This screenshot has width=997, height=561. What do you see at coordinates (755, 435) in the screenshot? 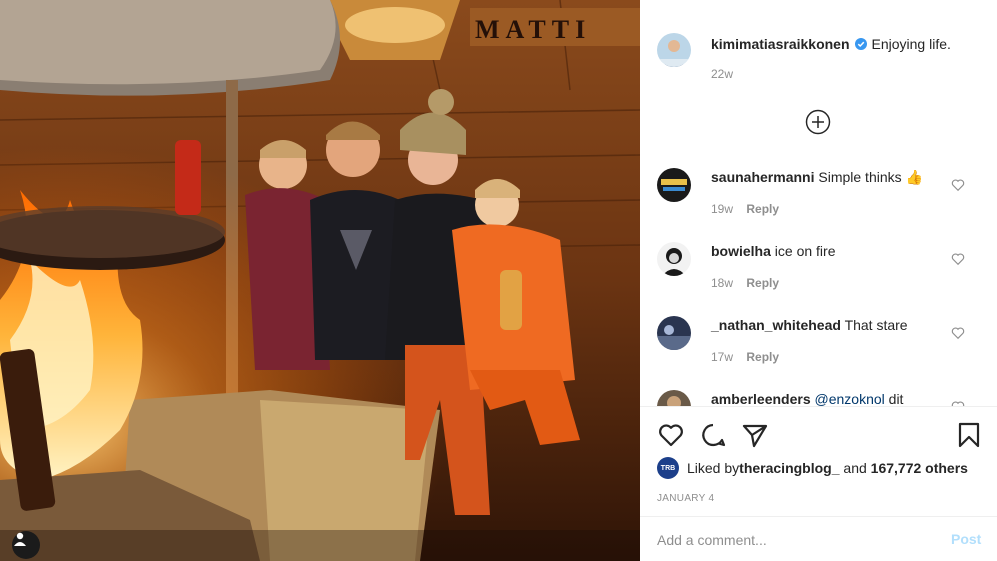
I see `share-icon` at bounding box center [755, 435].